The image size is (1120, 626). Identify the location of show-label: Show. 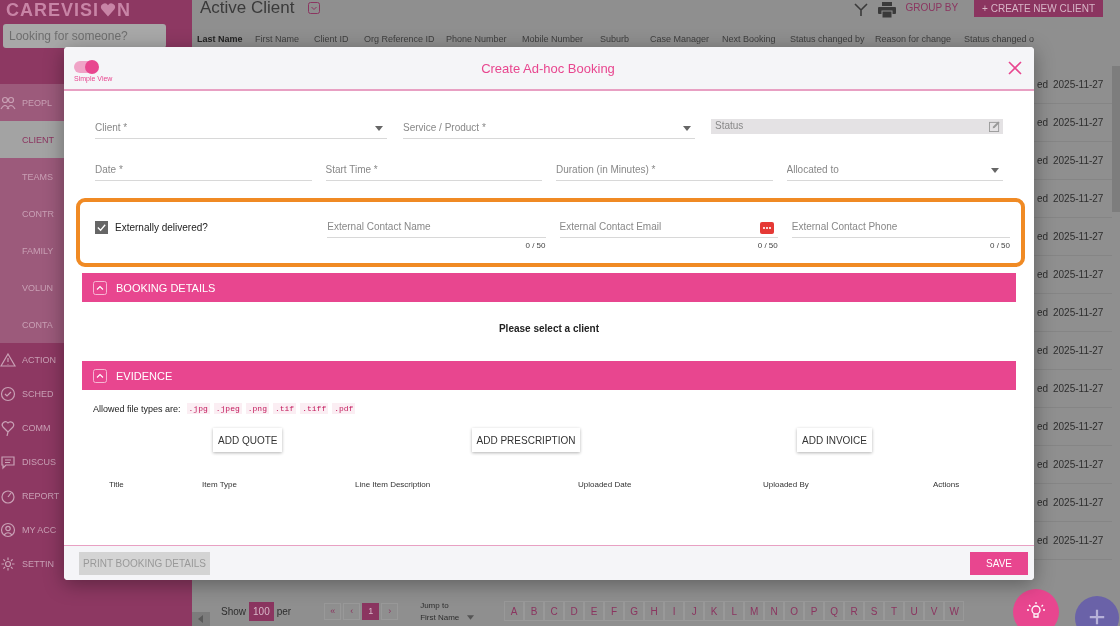
(233, 611).